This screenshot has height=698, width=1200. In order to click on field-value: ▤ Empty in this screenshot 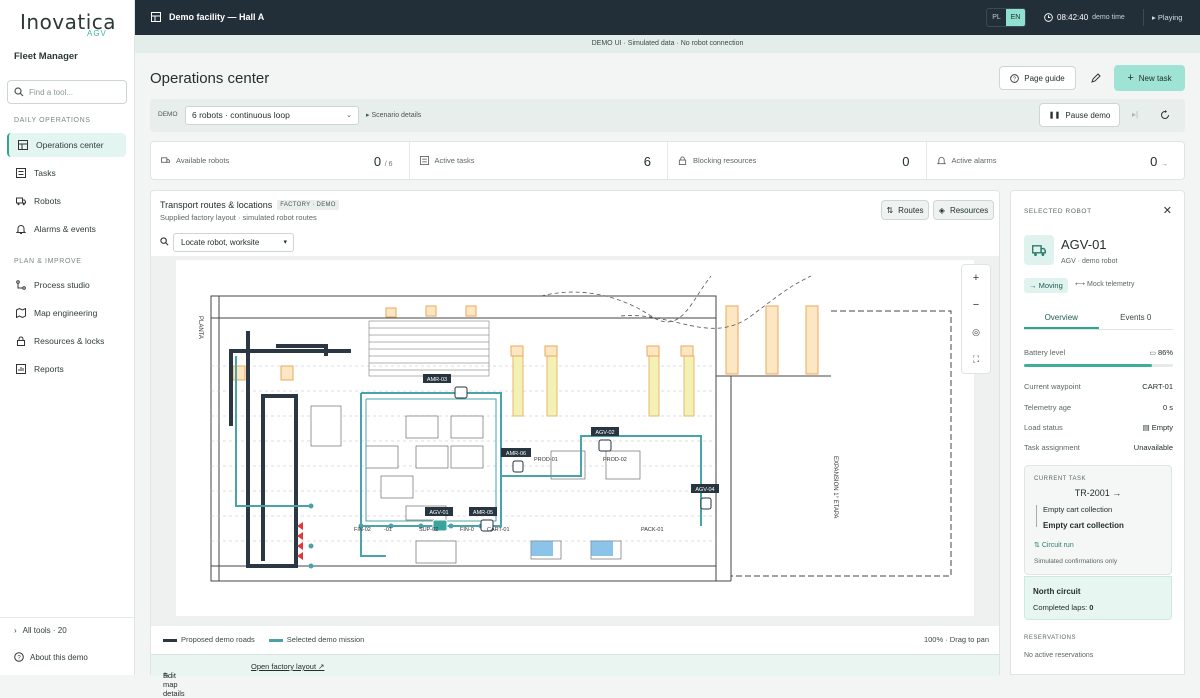, I will do `click(1158, 427)`.